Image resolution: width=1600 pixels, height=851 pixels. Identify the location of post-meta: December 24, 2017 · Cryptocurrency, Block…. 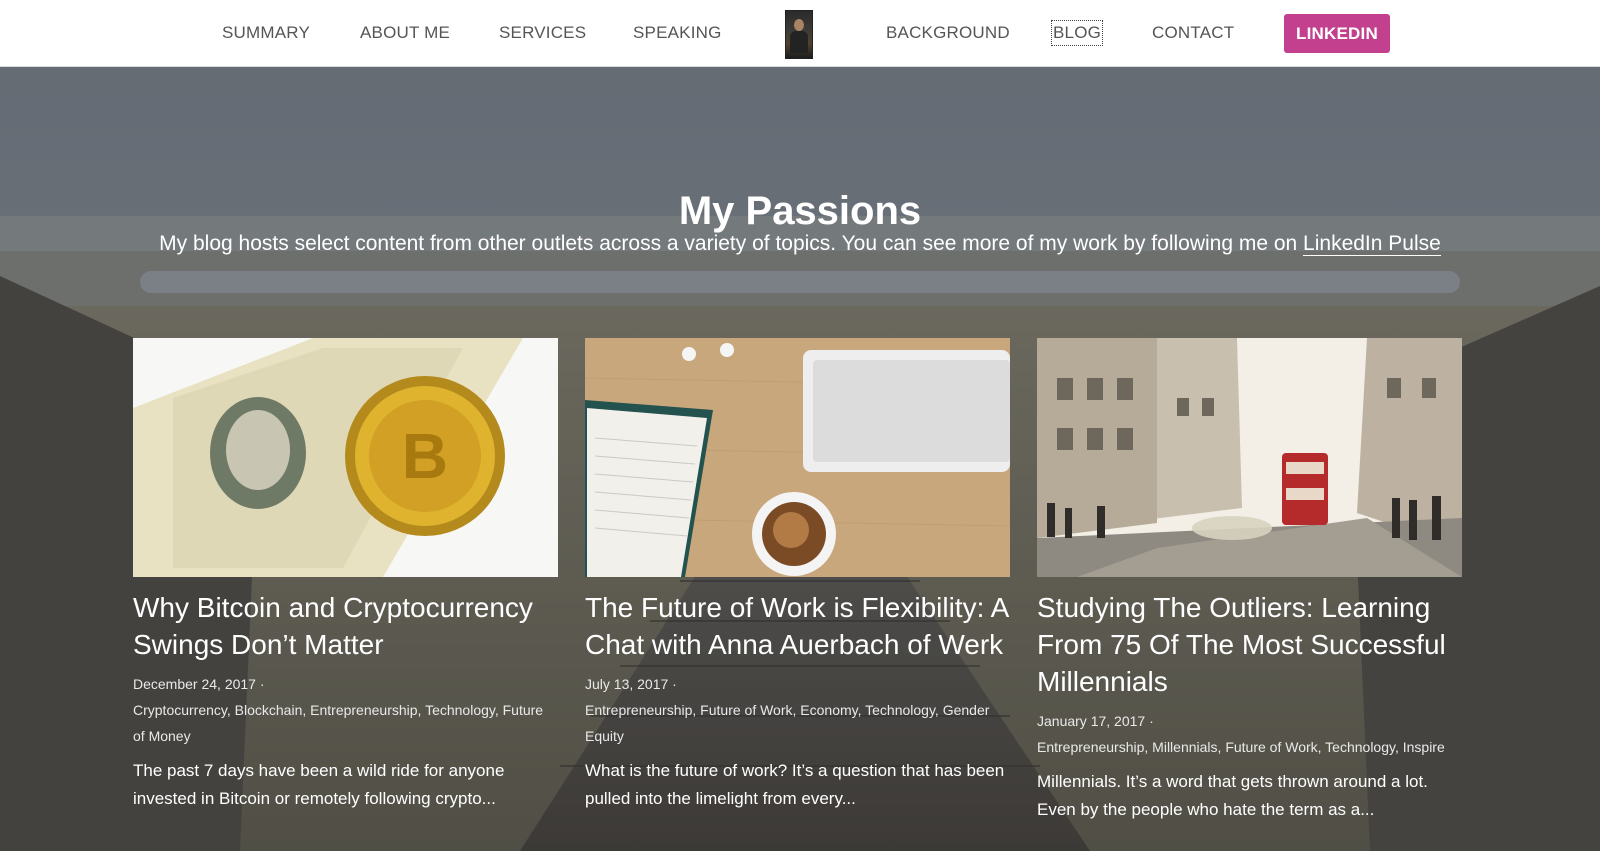
(345, 710).